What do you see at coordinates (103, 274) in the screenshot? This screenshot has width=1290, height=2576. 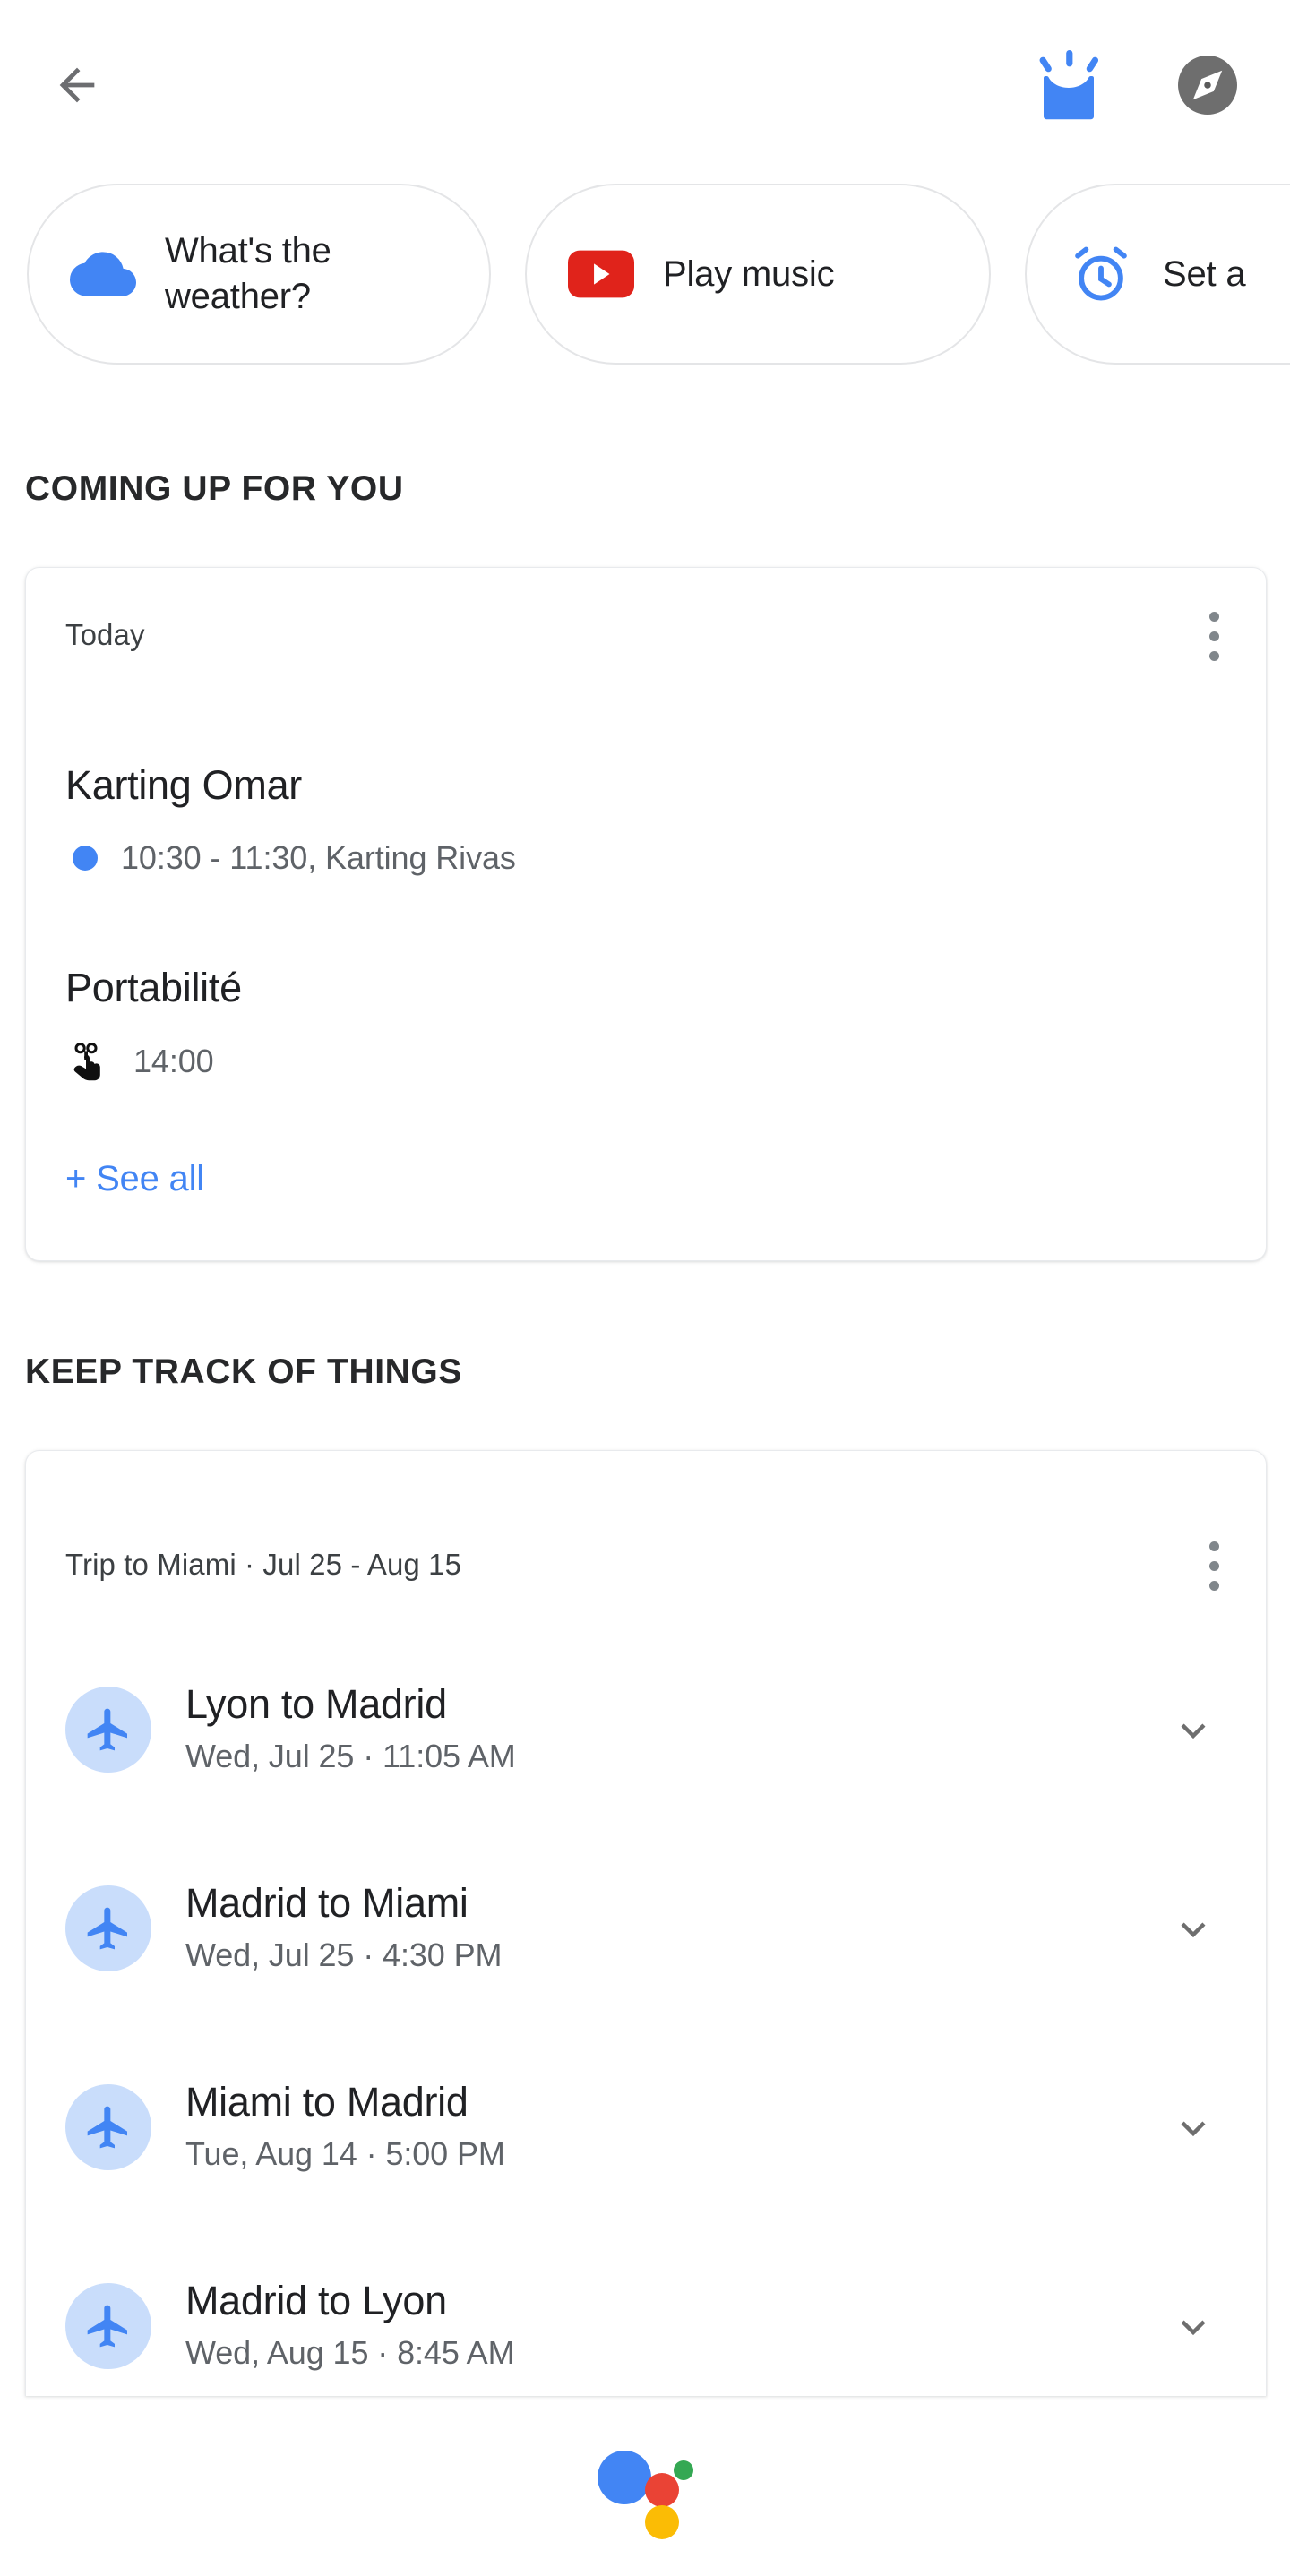 I see `cloud-weather-icon` at bounding box center [103, 274].